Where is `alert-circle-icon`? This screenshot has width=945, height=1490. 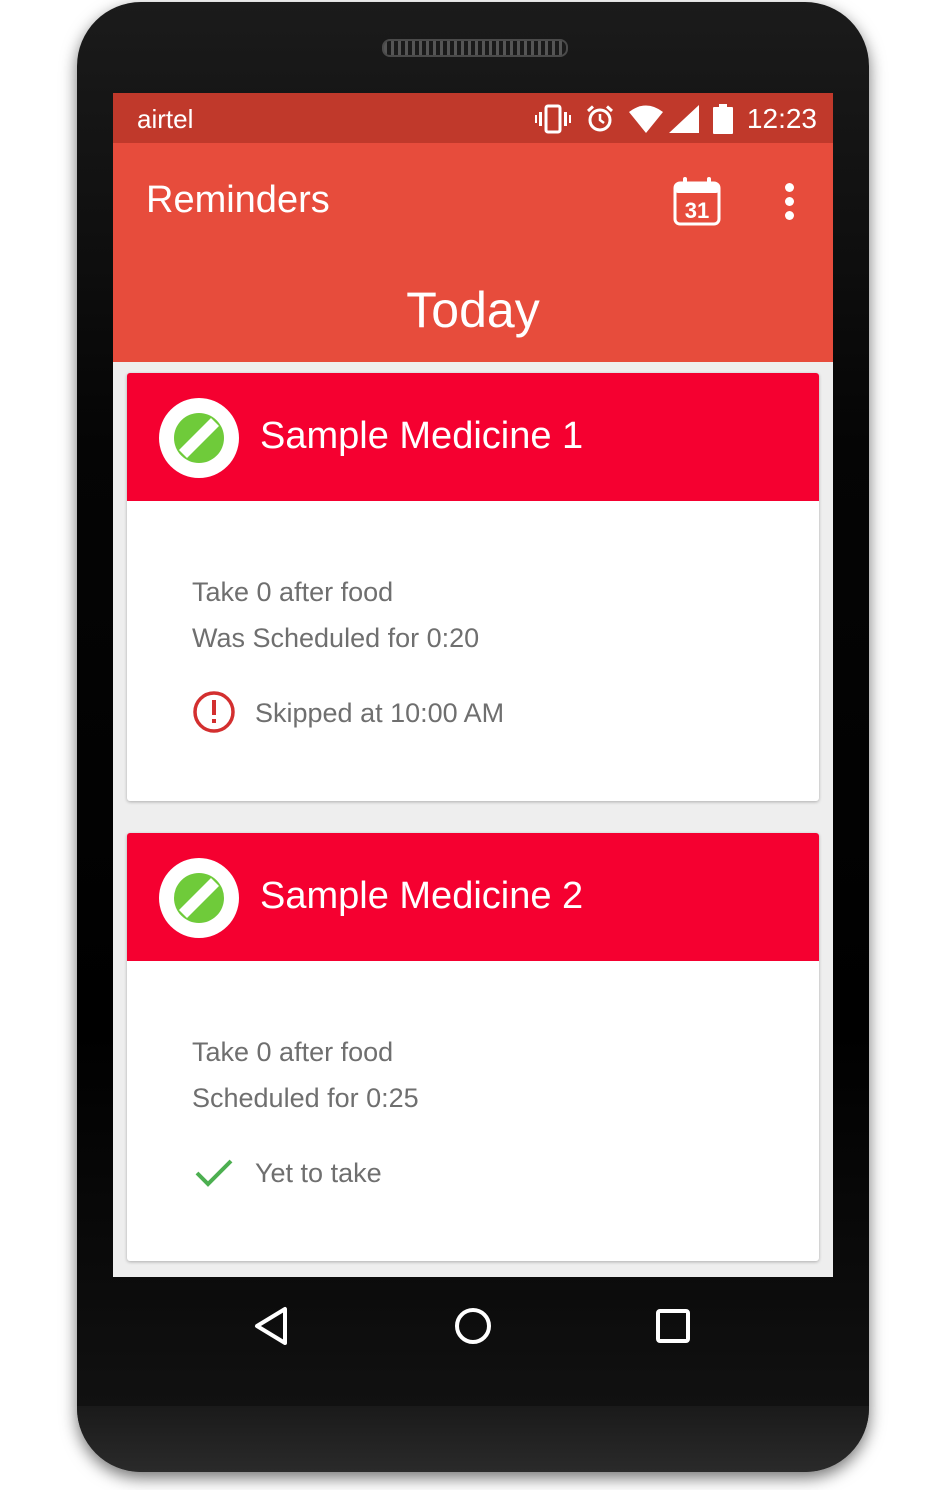 alert-circle-icon is located at coordinates (214, 712).